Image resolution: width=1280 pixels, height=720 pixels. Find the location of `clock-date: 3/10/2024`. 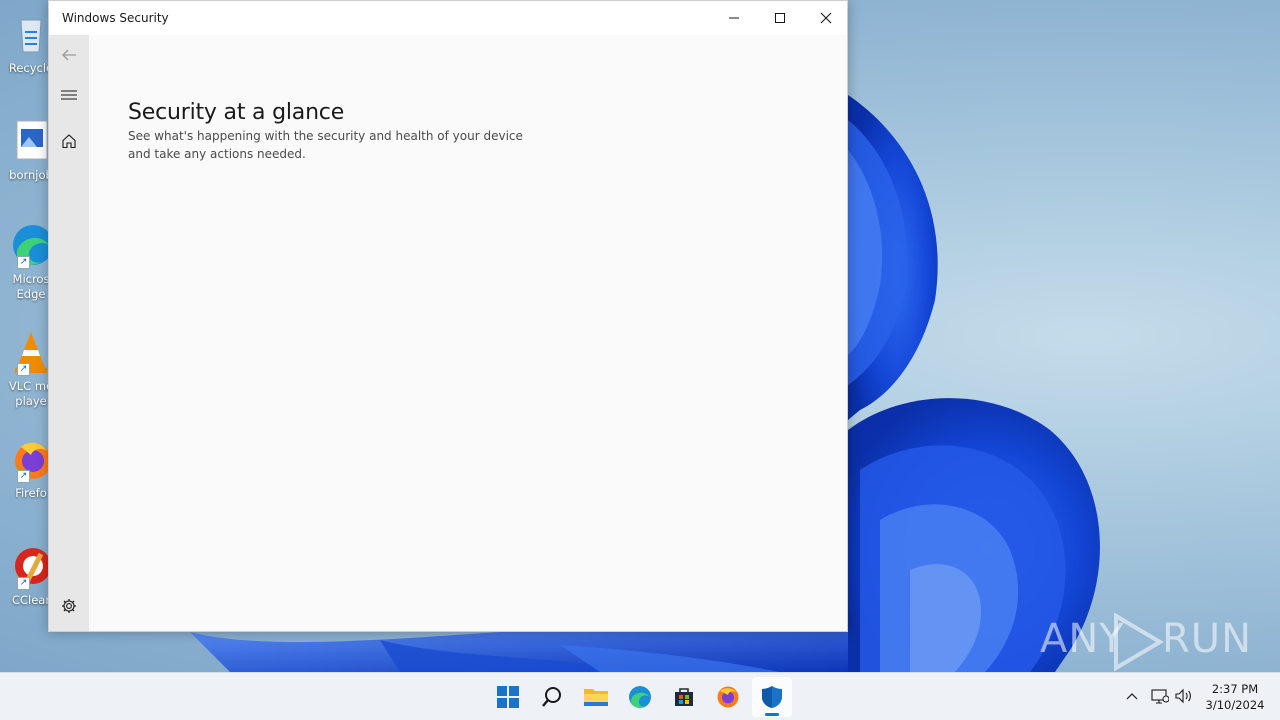

clock-date: 3/10/2024 is located at coordinates (1235, 705).